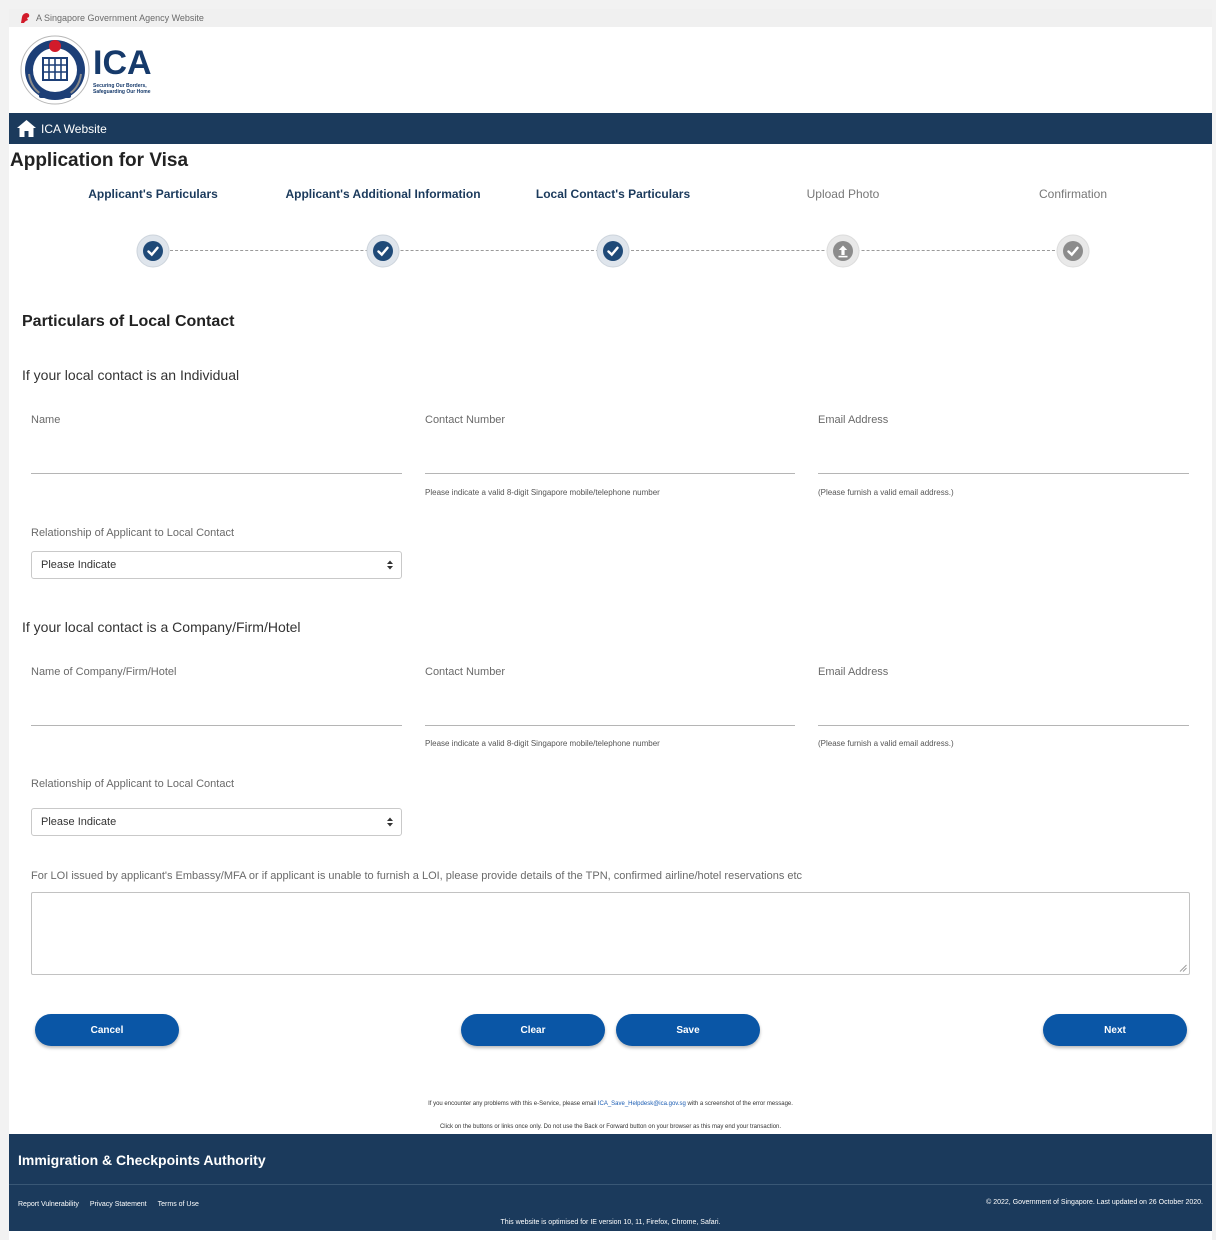  I want to click on terms-of-use-link: Terms of Use, so click(178, 1204).